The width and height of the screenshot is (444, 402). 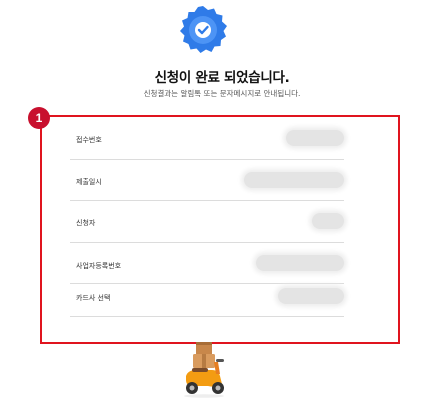 What do you see at coordinates (222, 78) in the screenshot?
I see `page-title: 신청이 완료 되었습니다.` at bounding box center [222, 78].